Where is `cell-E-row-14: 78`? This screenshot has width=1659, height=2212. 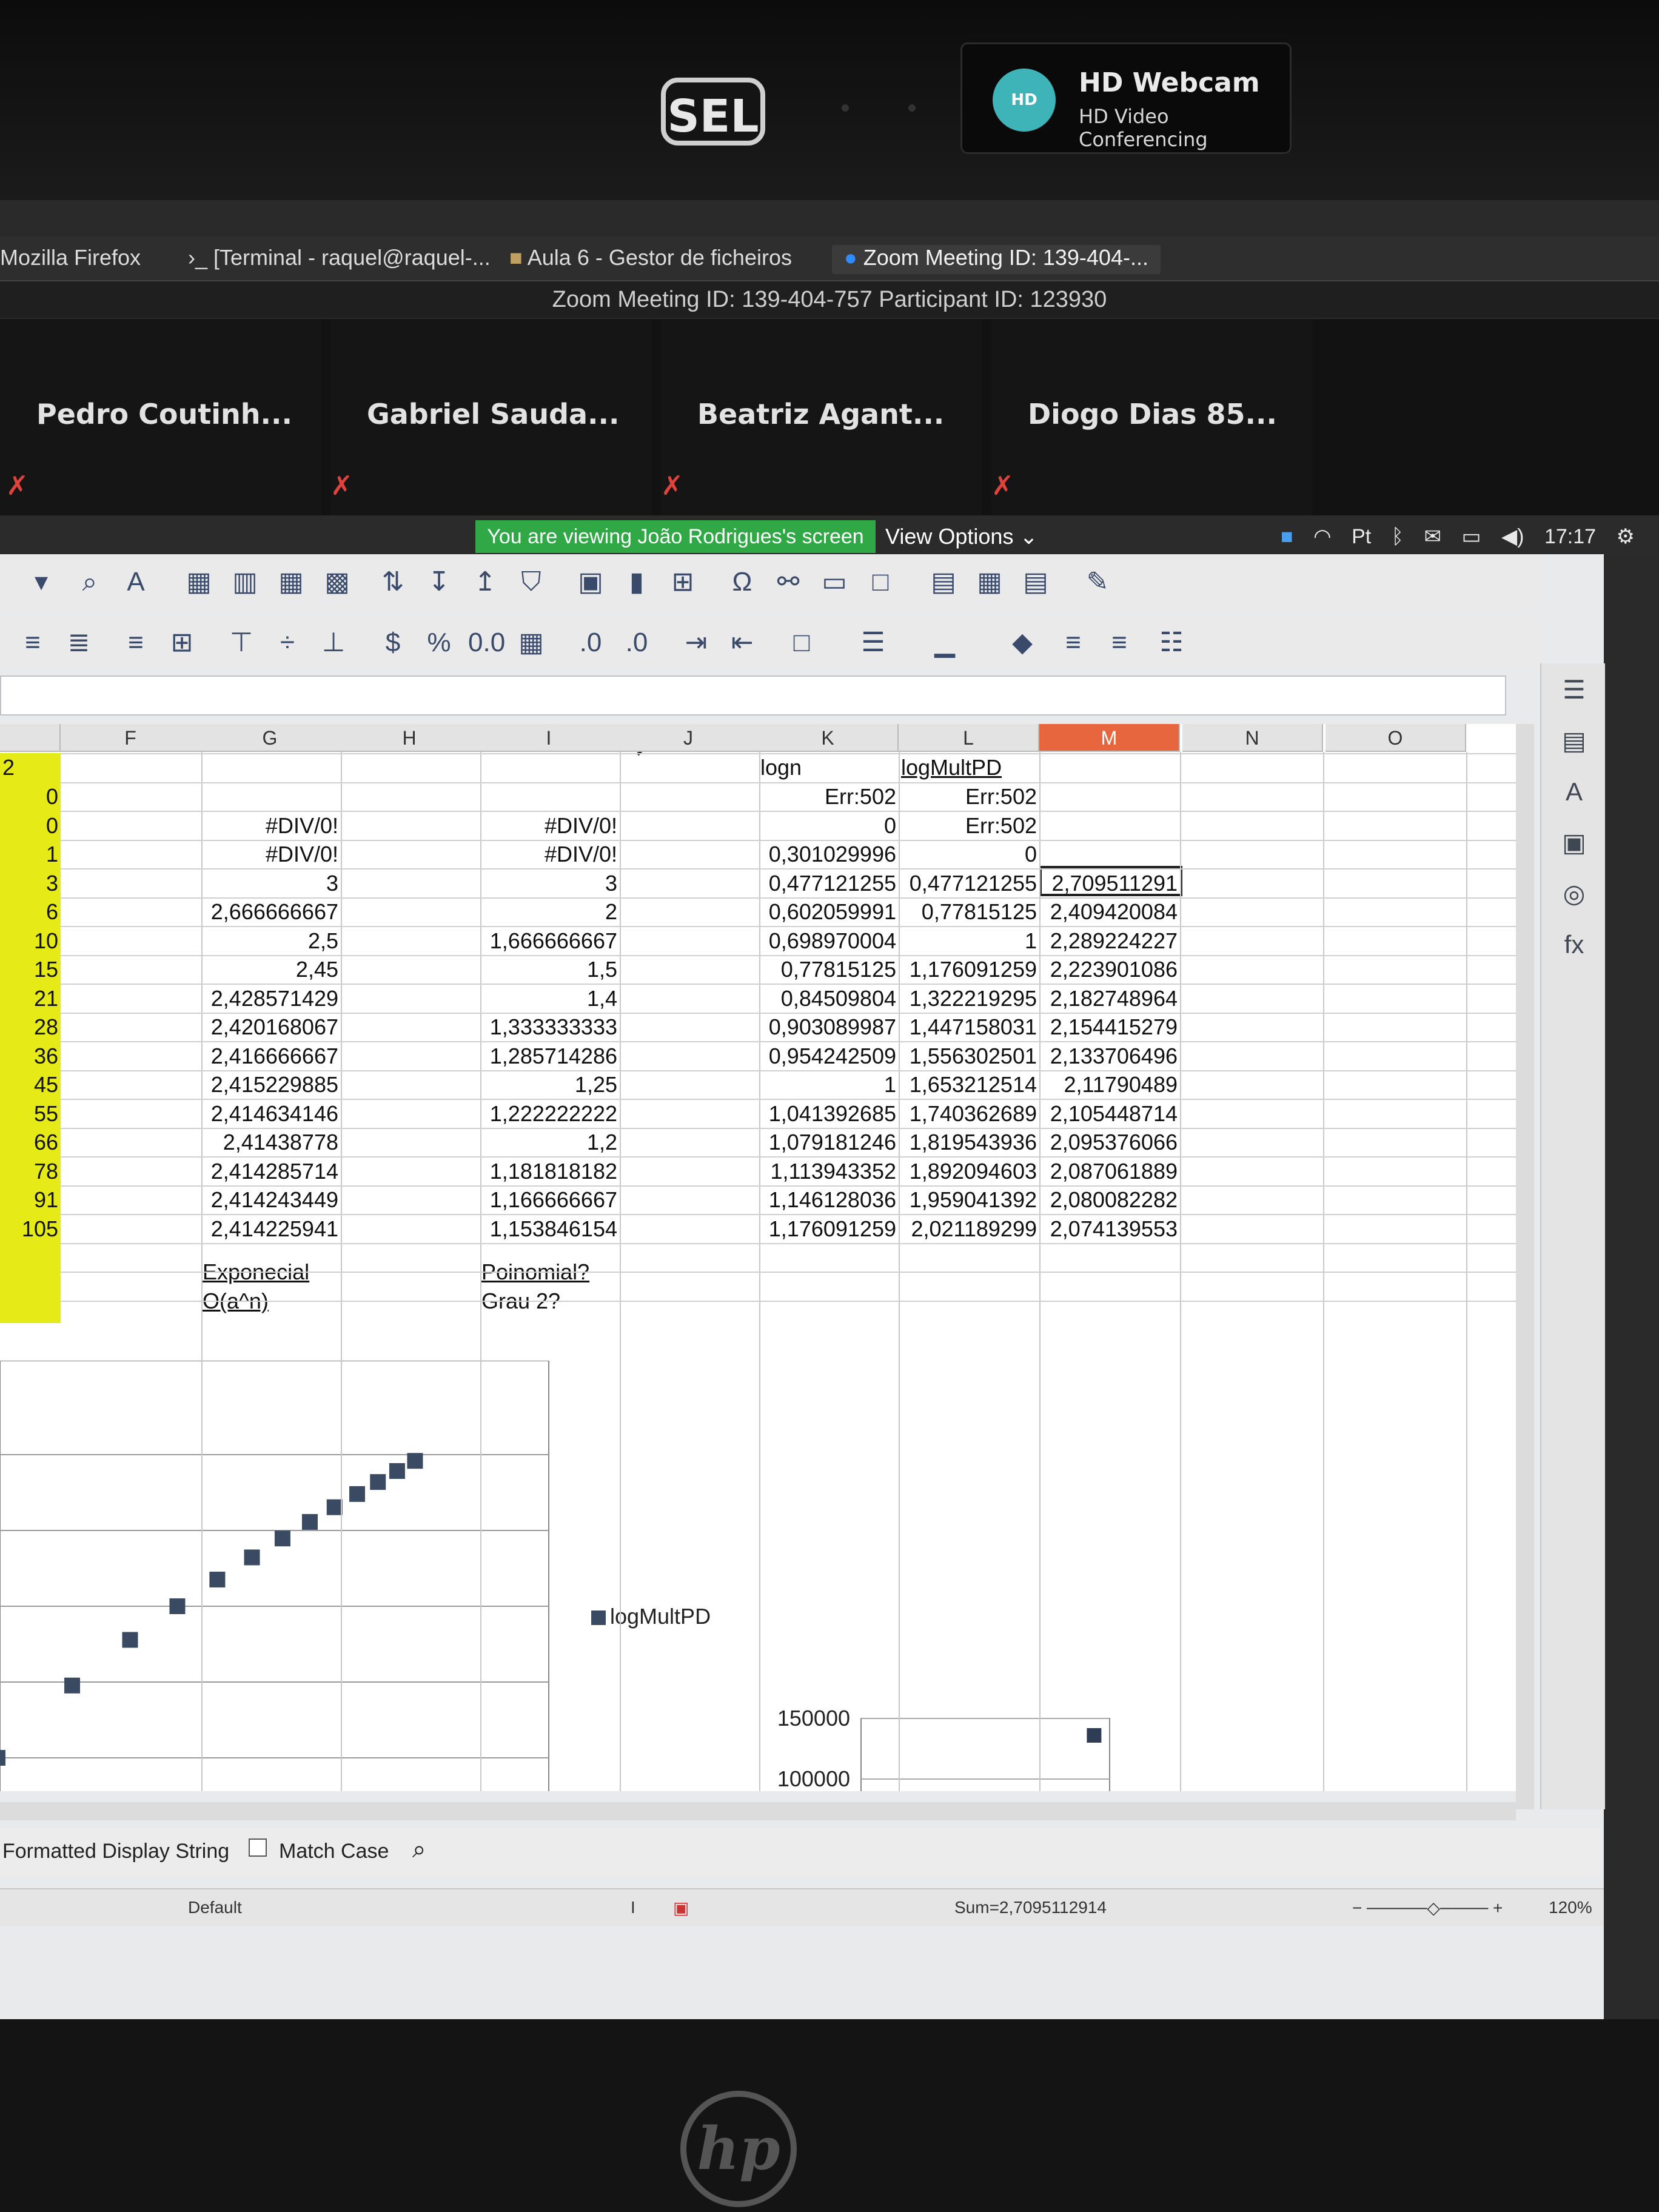 cell-E-row-14: 78 is located at coordinates (31, 1171).